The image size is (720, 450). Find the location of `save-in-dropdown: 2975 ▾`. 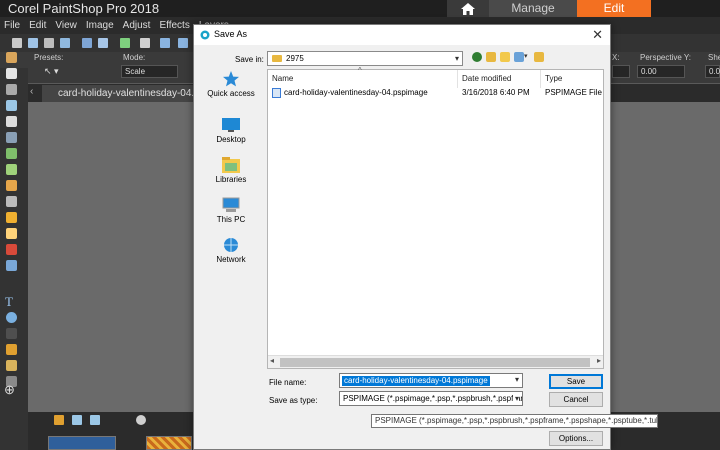

save-in-dropdown: 2975 ▾ is located at coordinates (365, 58).